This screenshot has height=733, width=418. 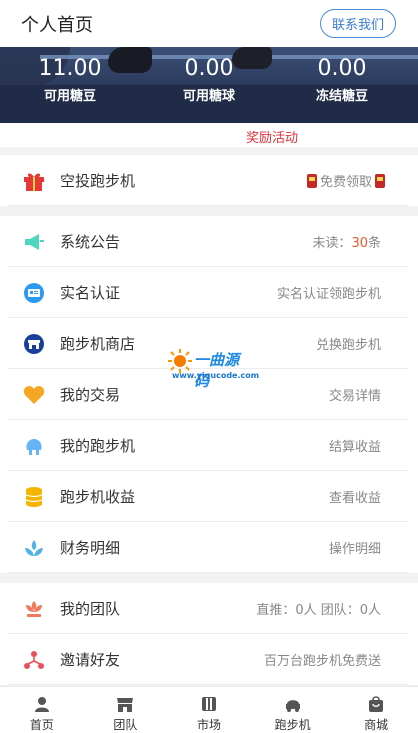 I want to click on watermark-url: www.yiqucode.com, so click(x=216, y=375).